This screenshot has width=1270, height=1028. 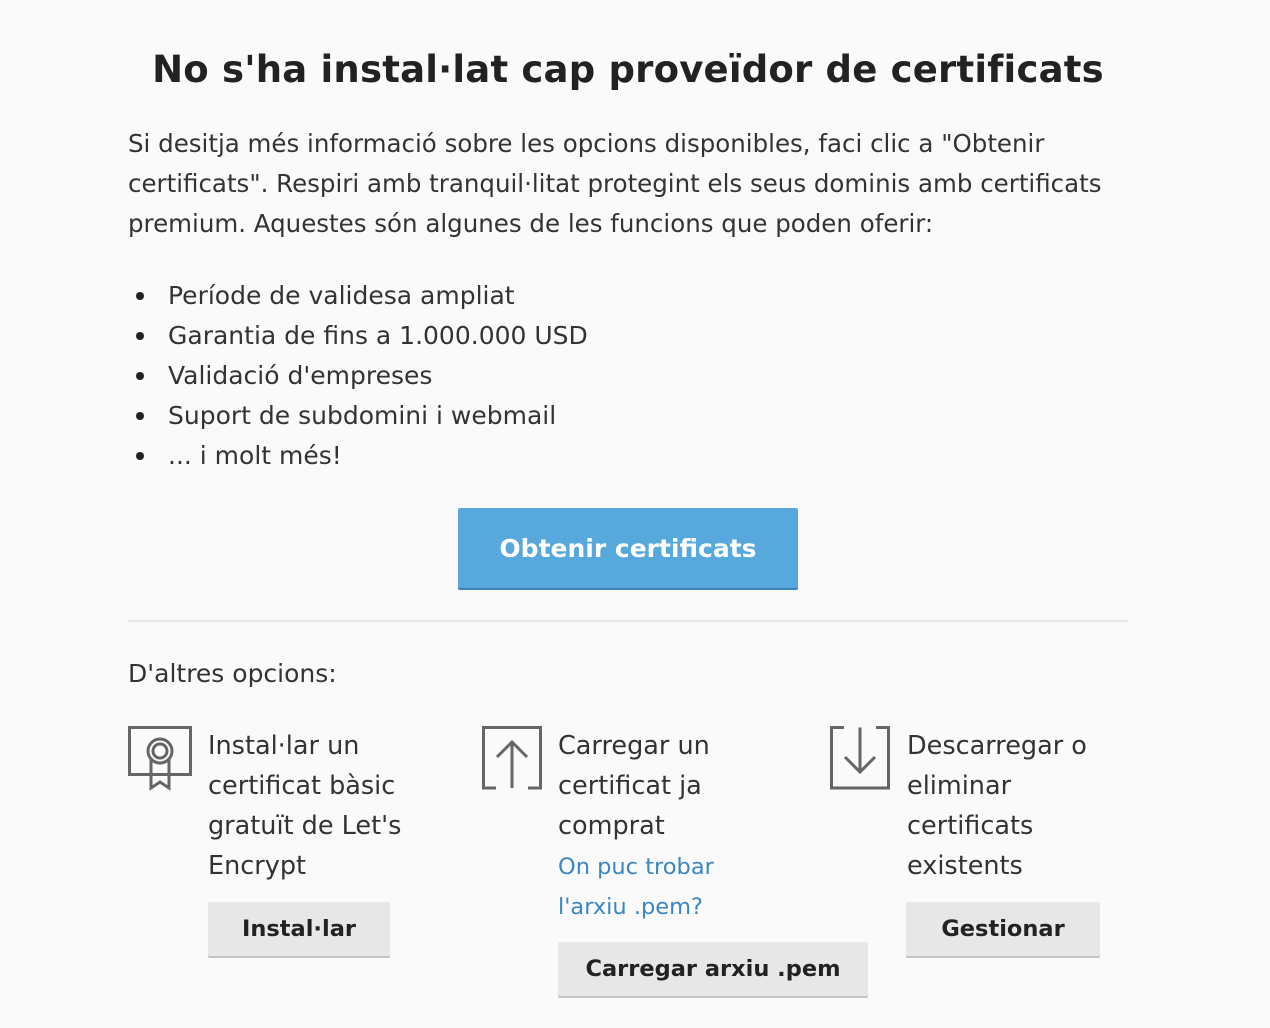 I want to click on feature-label: Validació d'empreses, so click(x=300, y=375).